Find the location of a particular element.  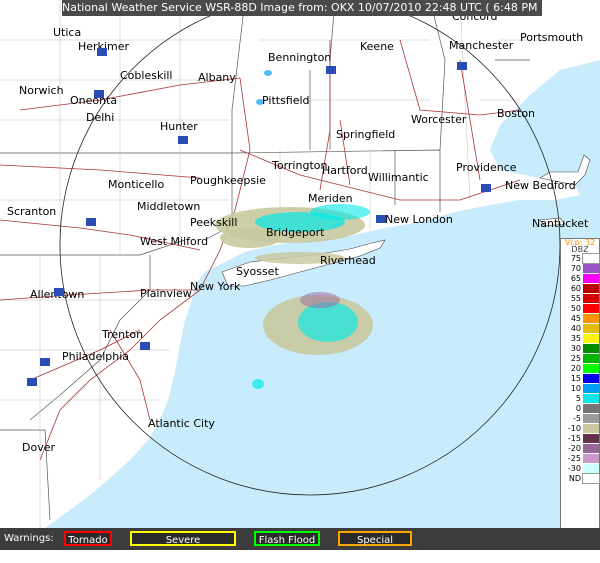

city-atlantic-city: Atlantic City is located at coordinates (181, 423).